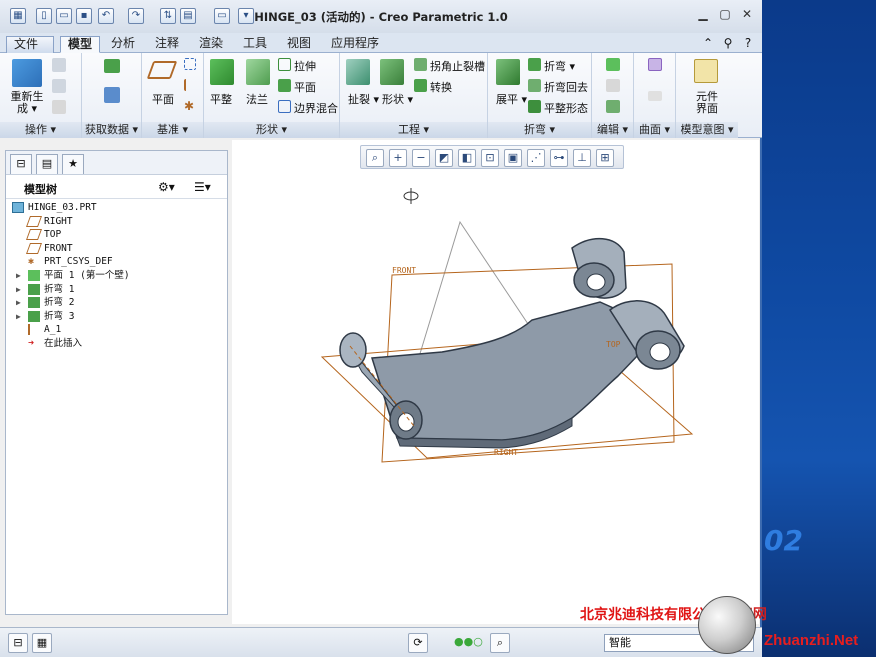 The width and height of the screenshot is (876, 657). What do you see at coordinates (534, 85) in the screenshot?
I see `bend-back-icon` at bounding box center [534, 85].